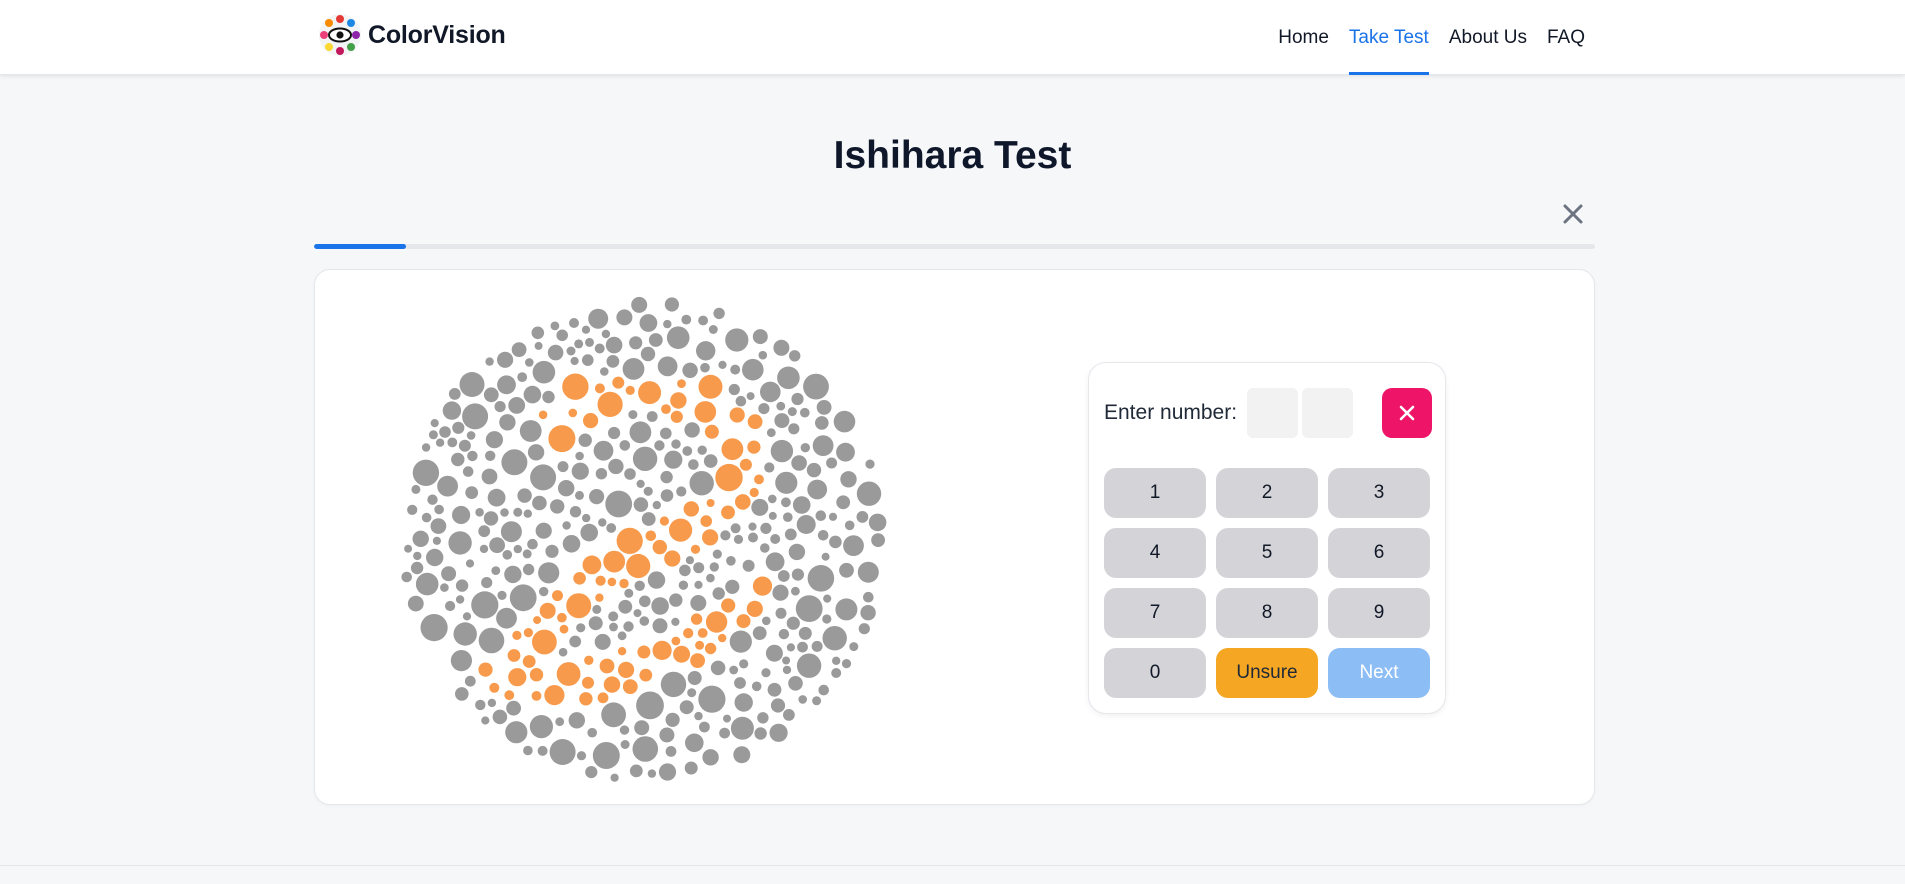  Describe the element at coordinates (1155, 553) in the screenshot. I see `key-4: 4` at that location.